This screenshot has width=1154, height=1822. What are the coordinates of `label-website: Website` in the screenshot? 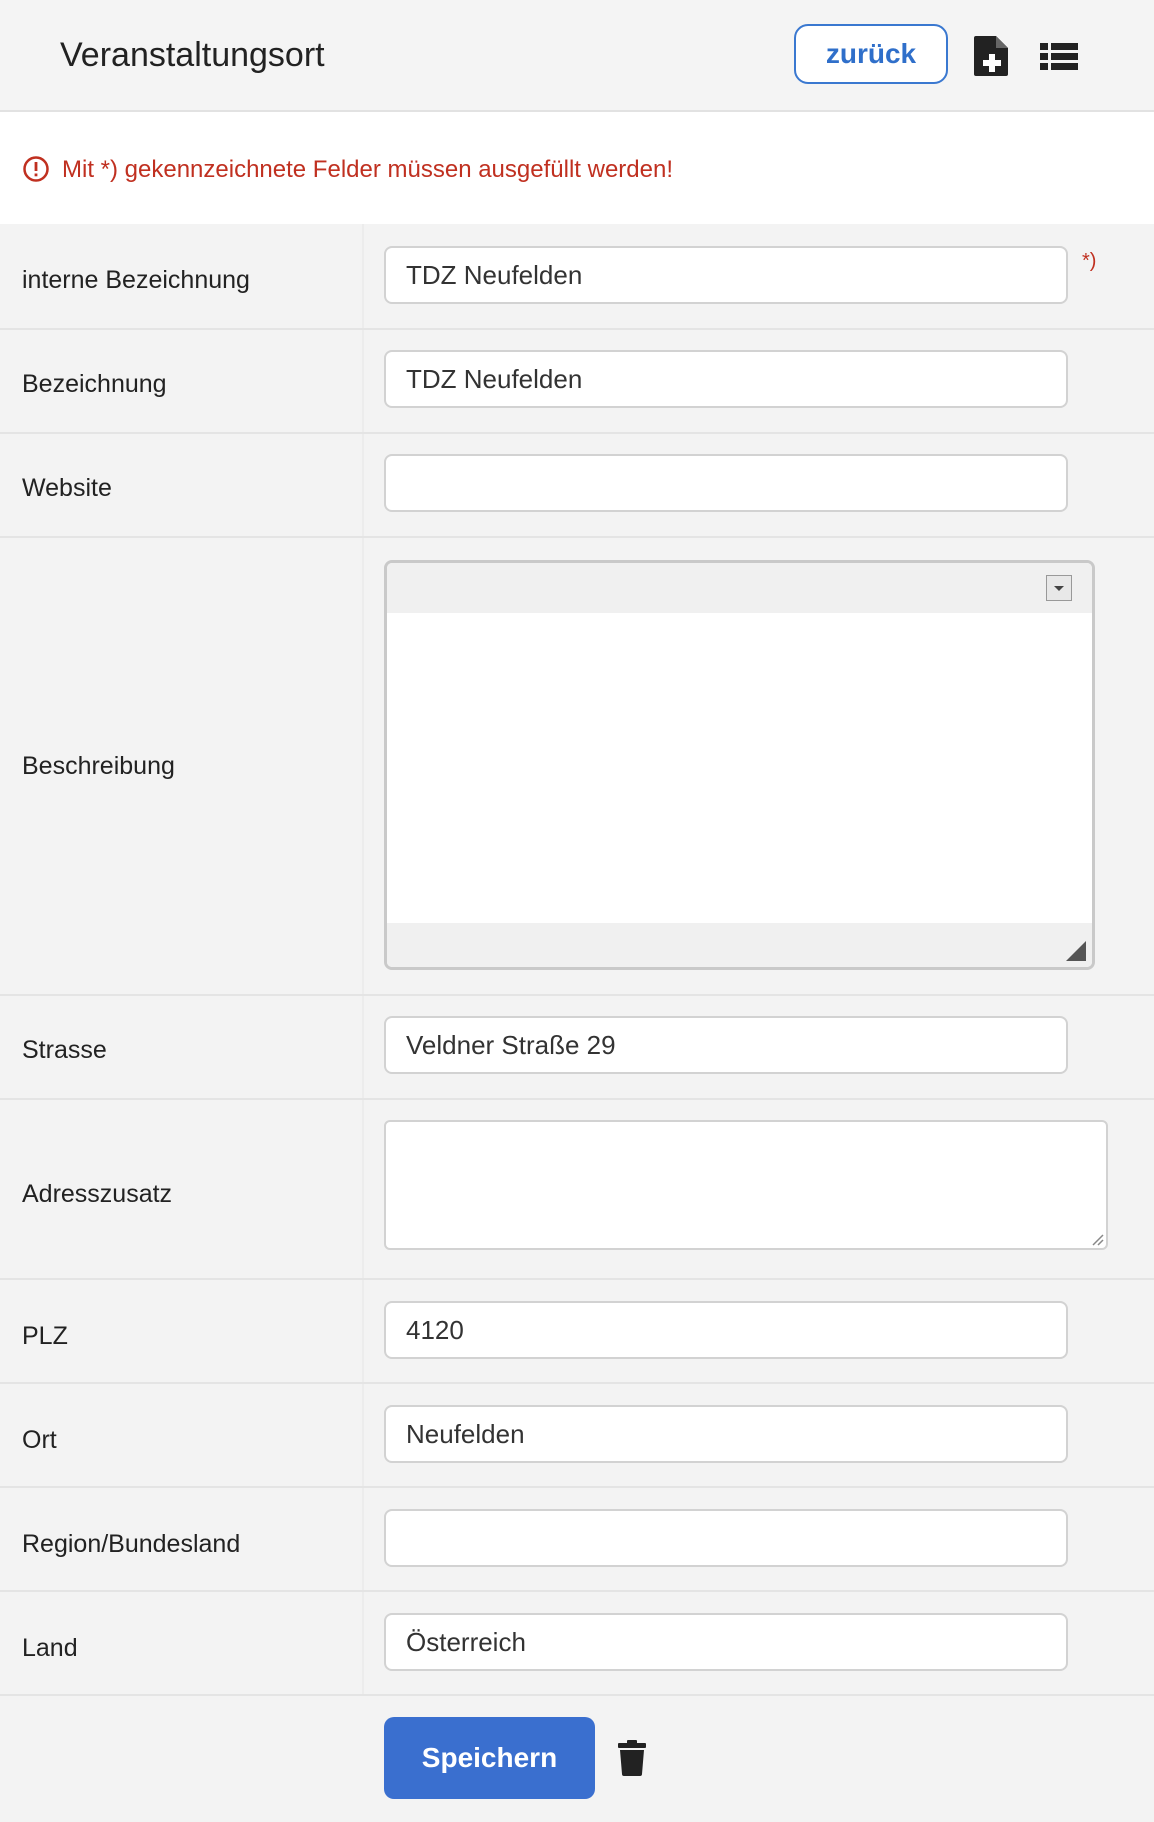 It's located at (67, 488).